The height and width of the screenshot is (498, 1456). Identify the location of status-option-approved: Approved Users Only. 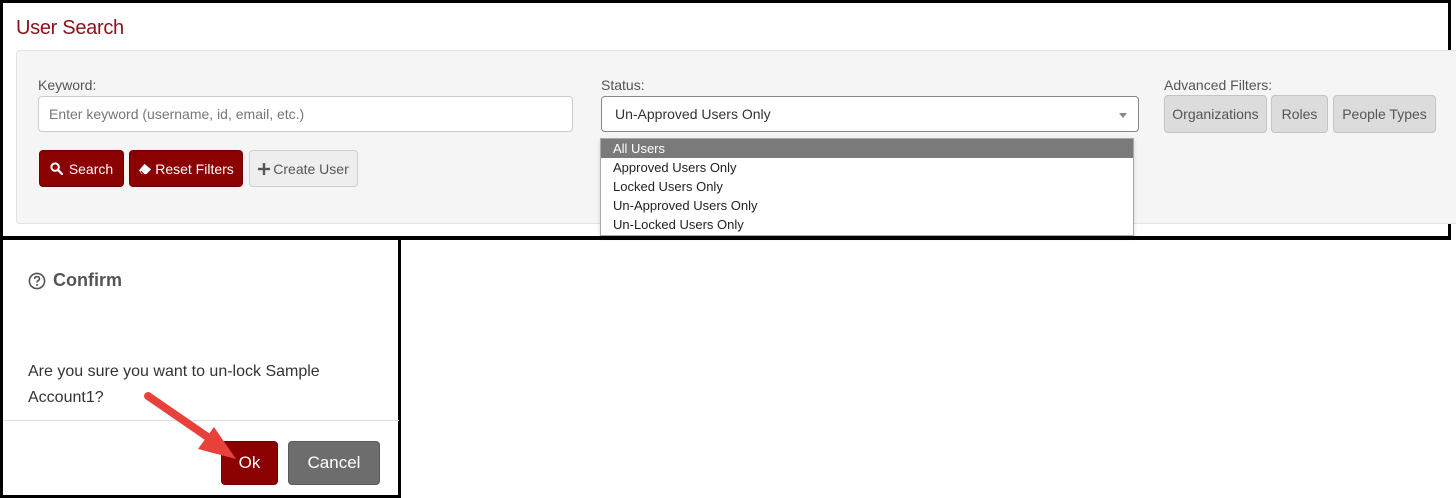
(867, 167).